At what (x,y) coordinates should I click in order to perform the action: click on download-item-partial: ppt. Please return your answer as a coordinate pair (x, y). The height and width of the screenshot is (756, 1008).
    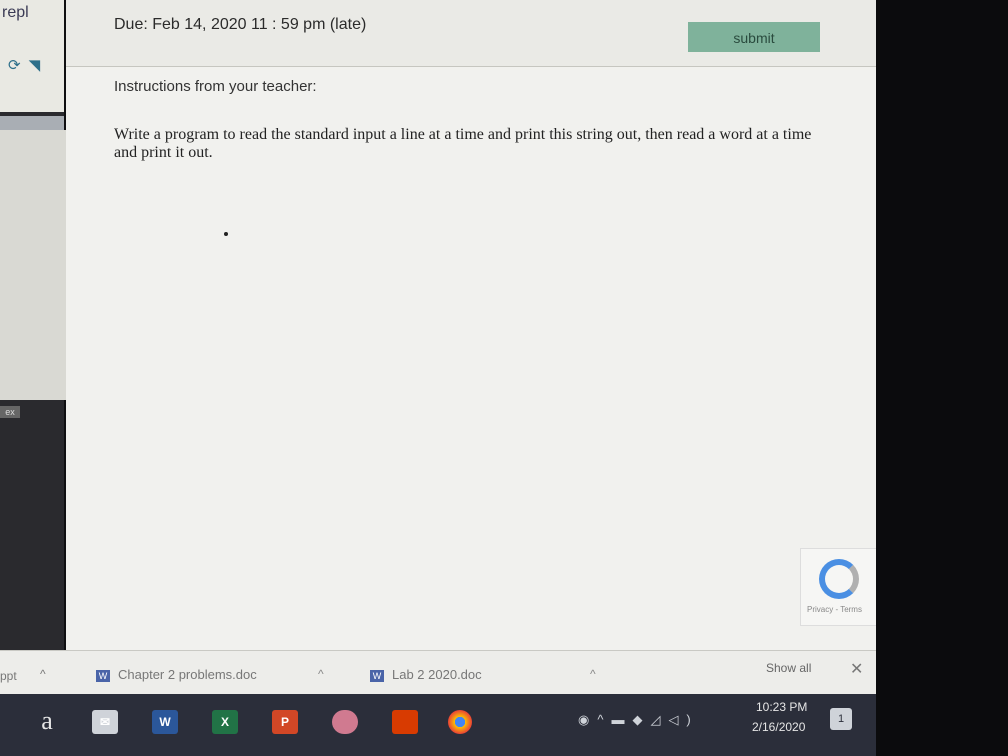
    Looking at the image, I should click on (8, 676).